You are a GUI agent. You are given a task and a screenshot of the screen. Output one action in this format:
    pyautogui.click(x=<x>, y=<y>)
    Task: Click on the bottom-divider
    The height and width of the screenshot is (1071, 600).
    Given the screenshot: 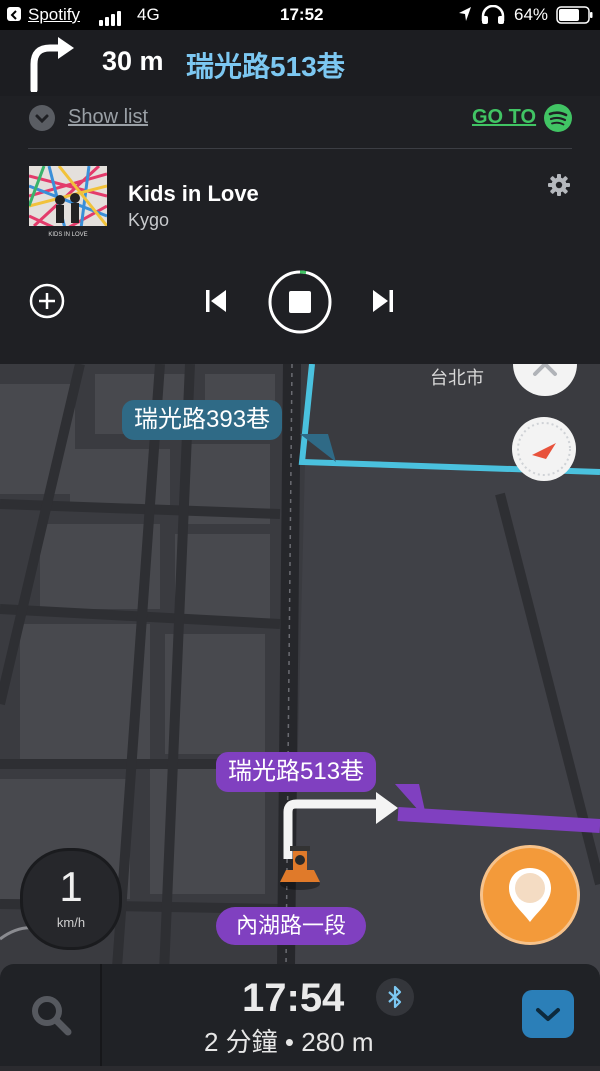 What is the action you would take?
    pyautogui.click(x=101, y=1015)
    